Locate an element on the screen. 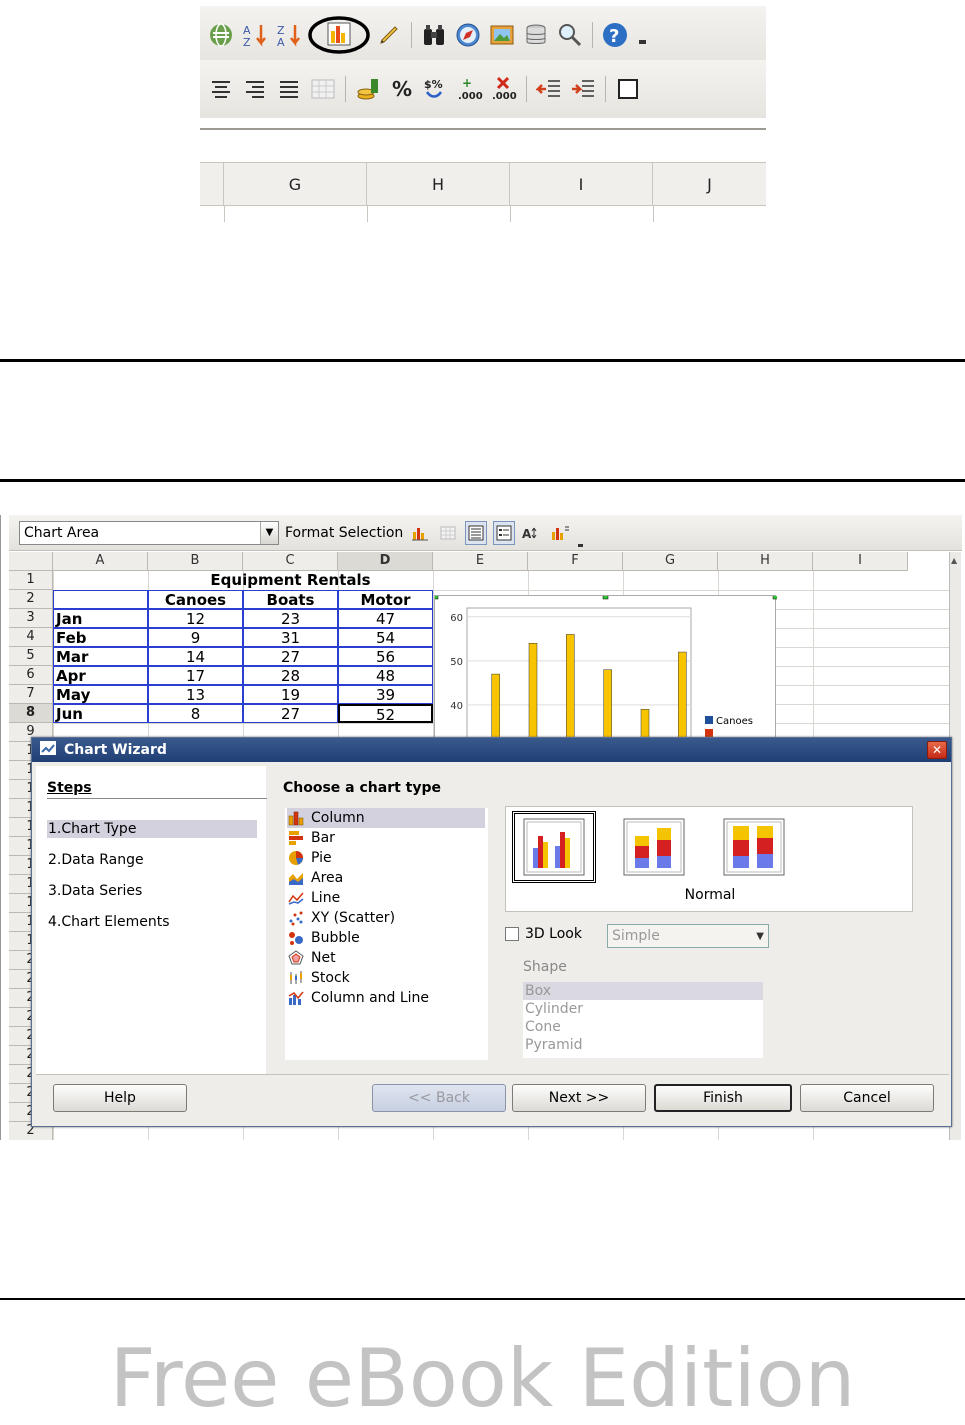 The image size is (965, 1425). close-icon: ✕ is located at coordinates (937, 750).